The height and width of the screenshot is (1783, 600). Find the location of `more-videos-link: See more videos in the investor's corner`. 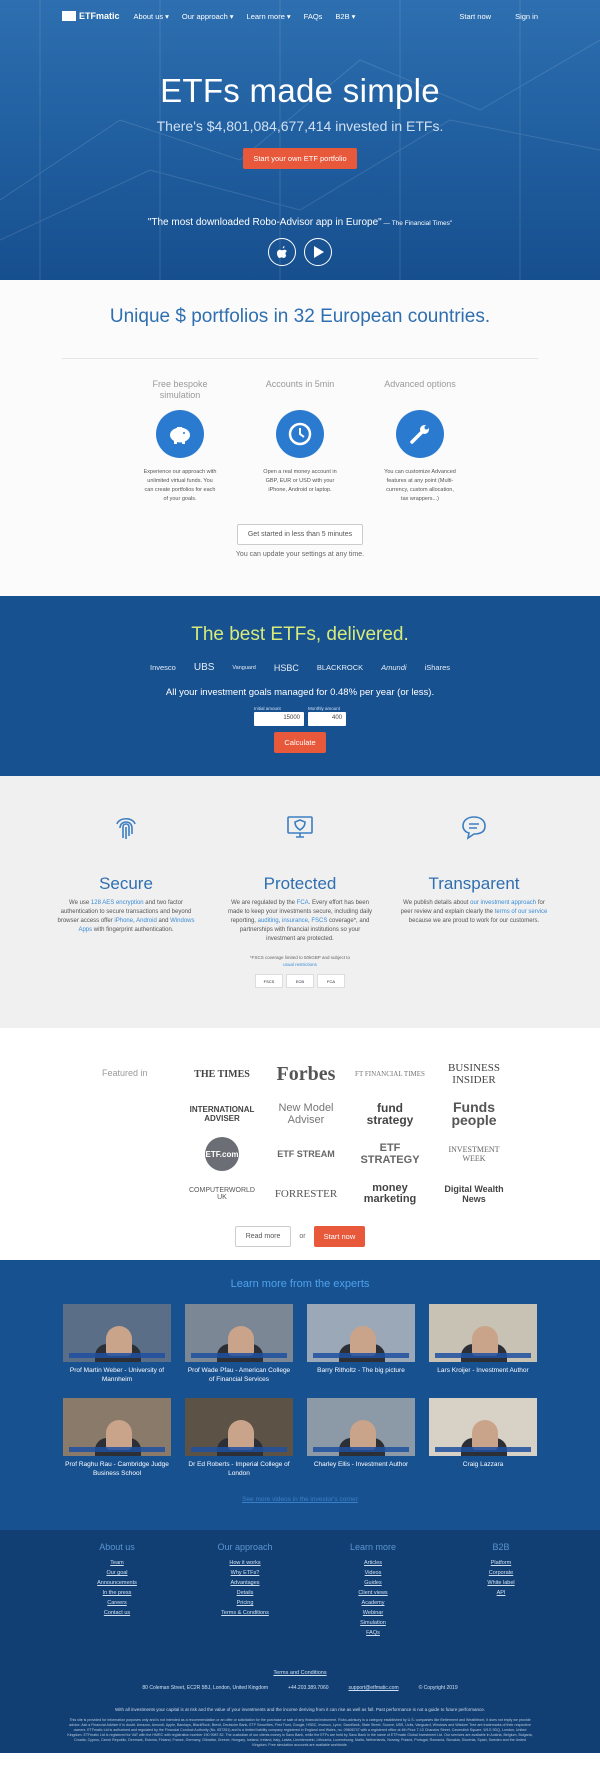

more-videos-link: See more videos in the investor's corner is located at coordinates (300, 1499).